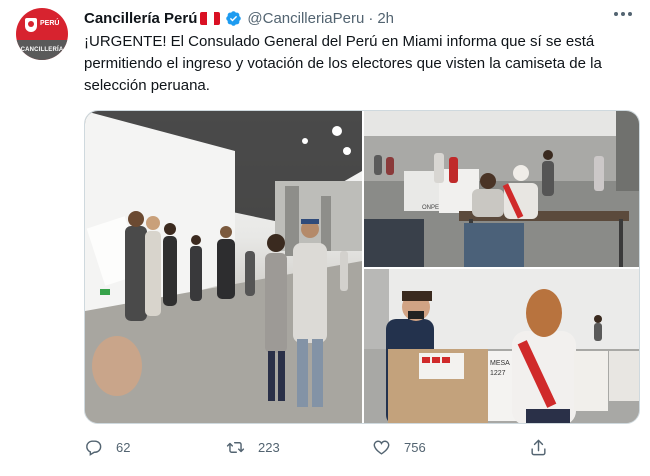 Image resolution: width=650 pixels, height=476 pixels. What do you see at coordinates (235, 447) in the screenshot?
I see `retweet-icon` at bounding box center [235, 447].